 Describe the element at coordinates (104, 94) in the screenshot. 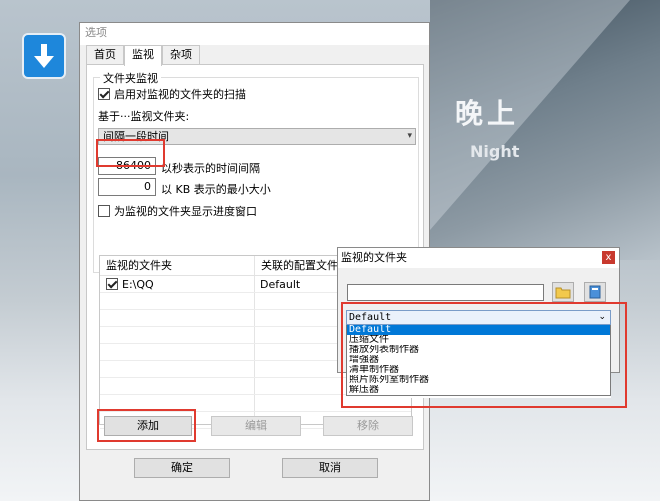

I see `enable-scan-checkbox` at that location.